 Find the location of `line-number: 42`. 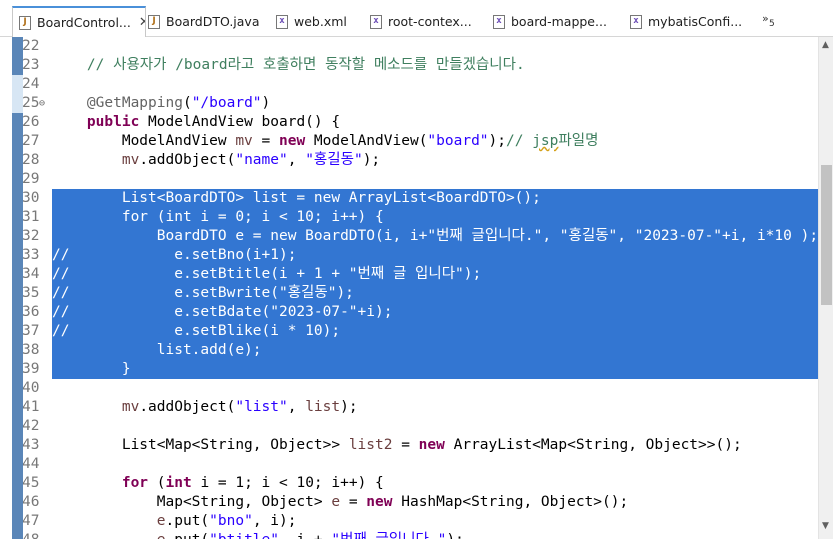

line-number: 42 is located at coordinates (31, 426).